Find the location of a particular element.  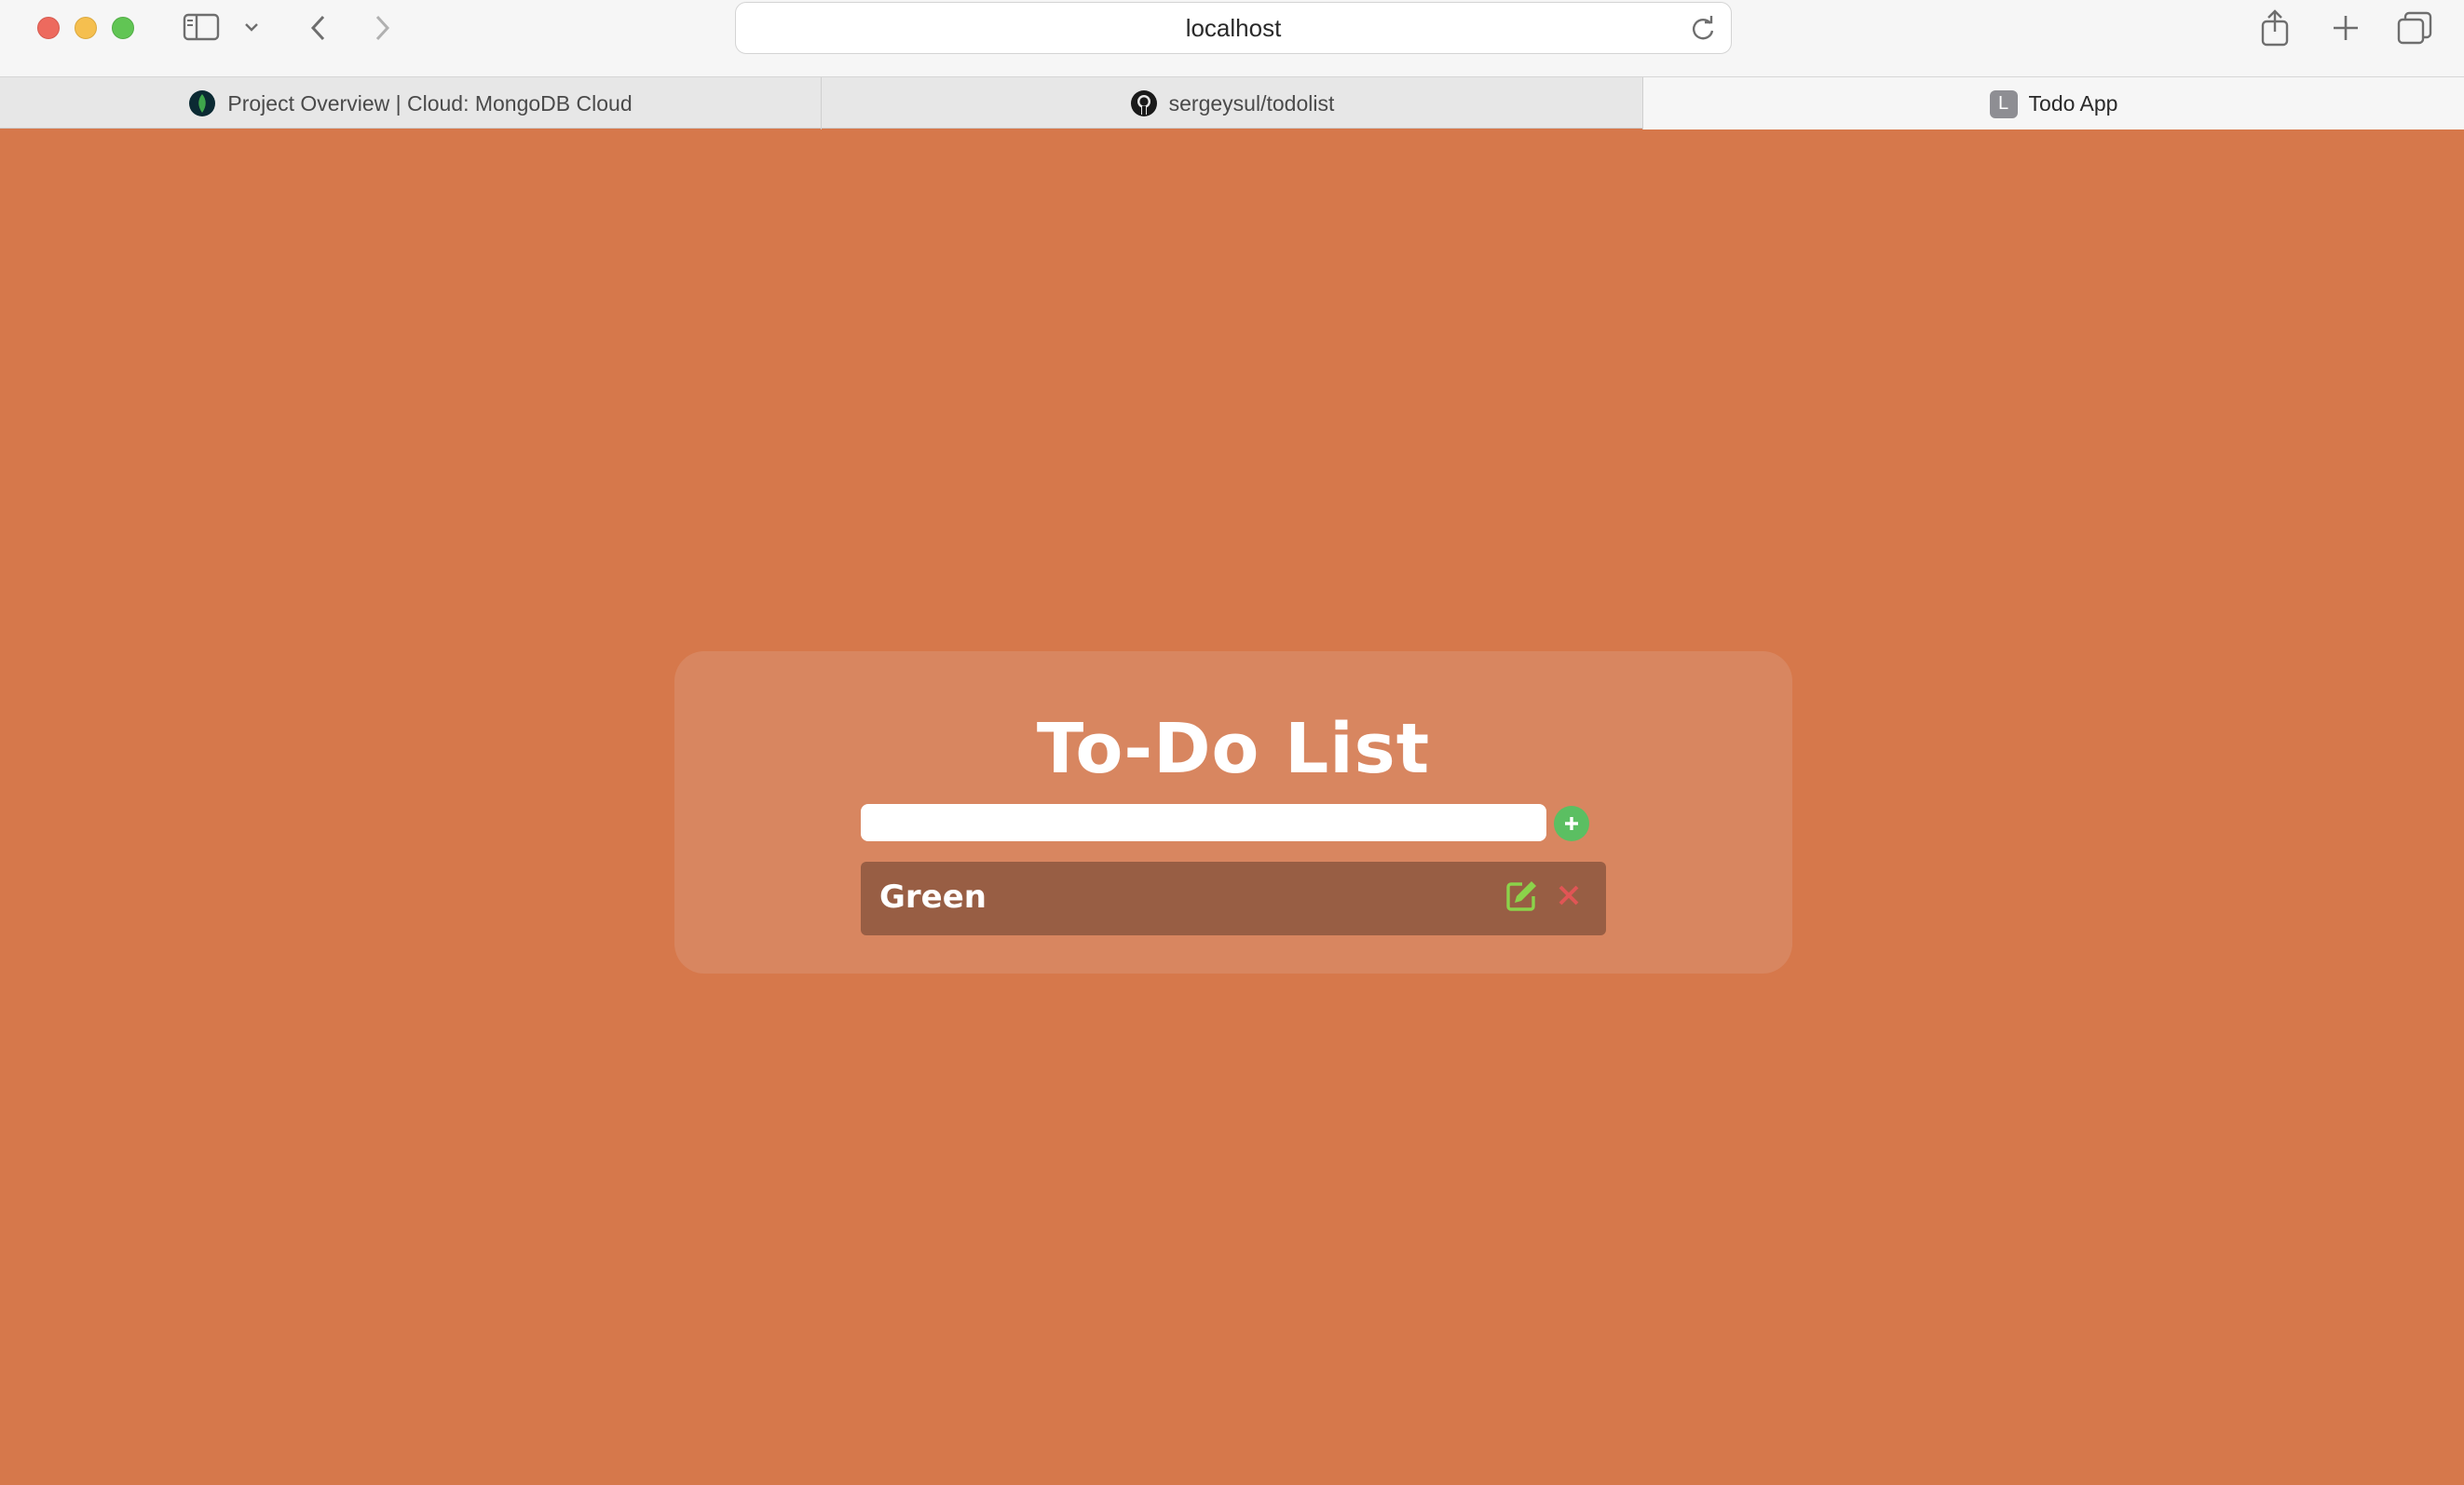

share-icon is located at coordinates (2275, 28).